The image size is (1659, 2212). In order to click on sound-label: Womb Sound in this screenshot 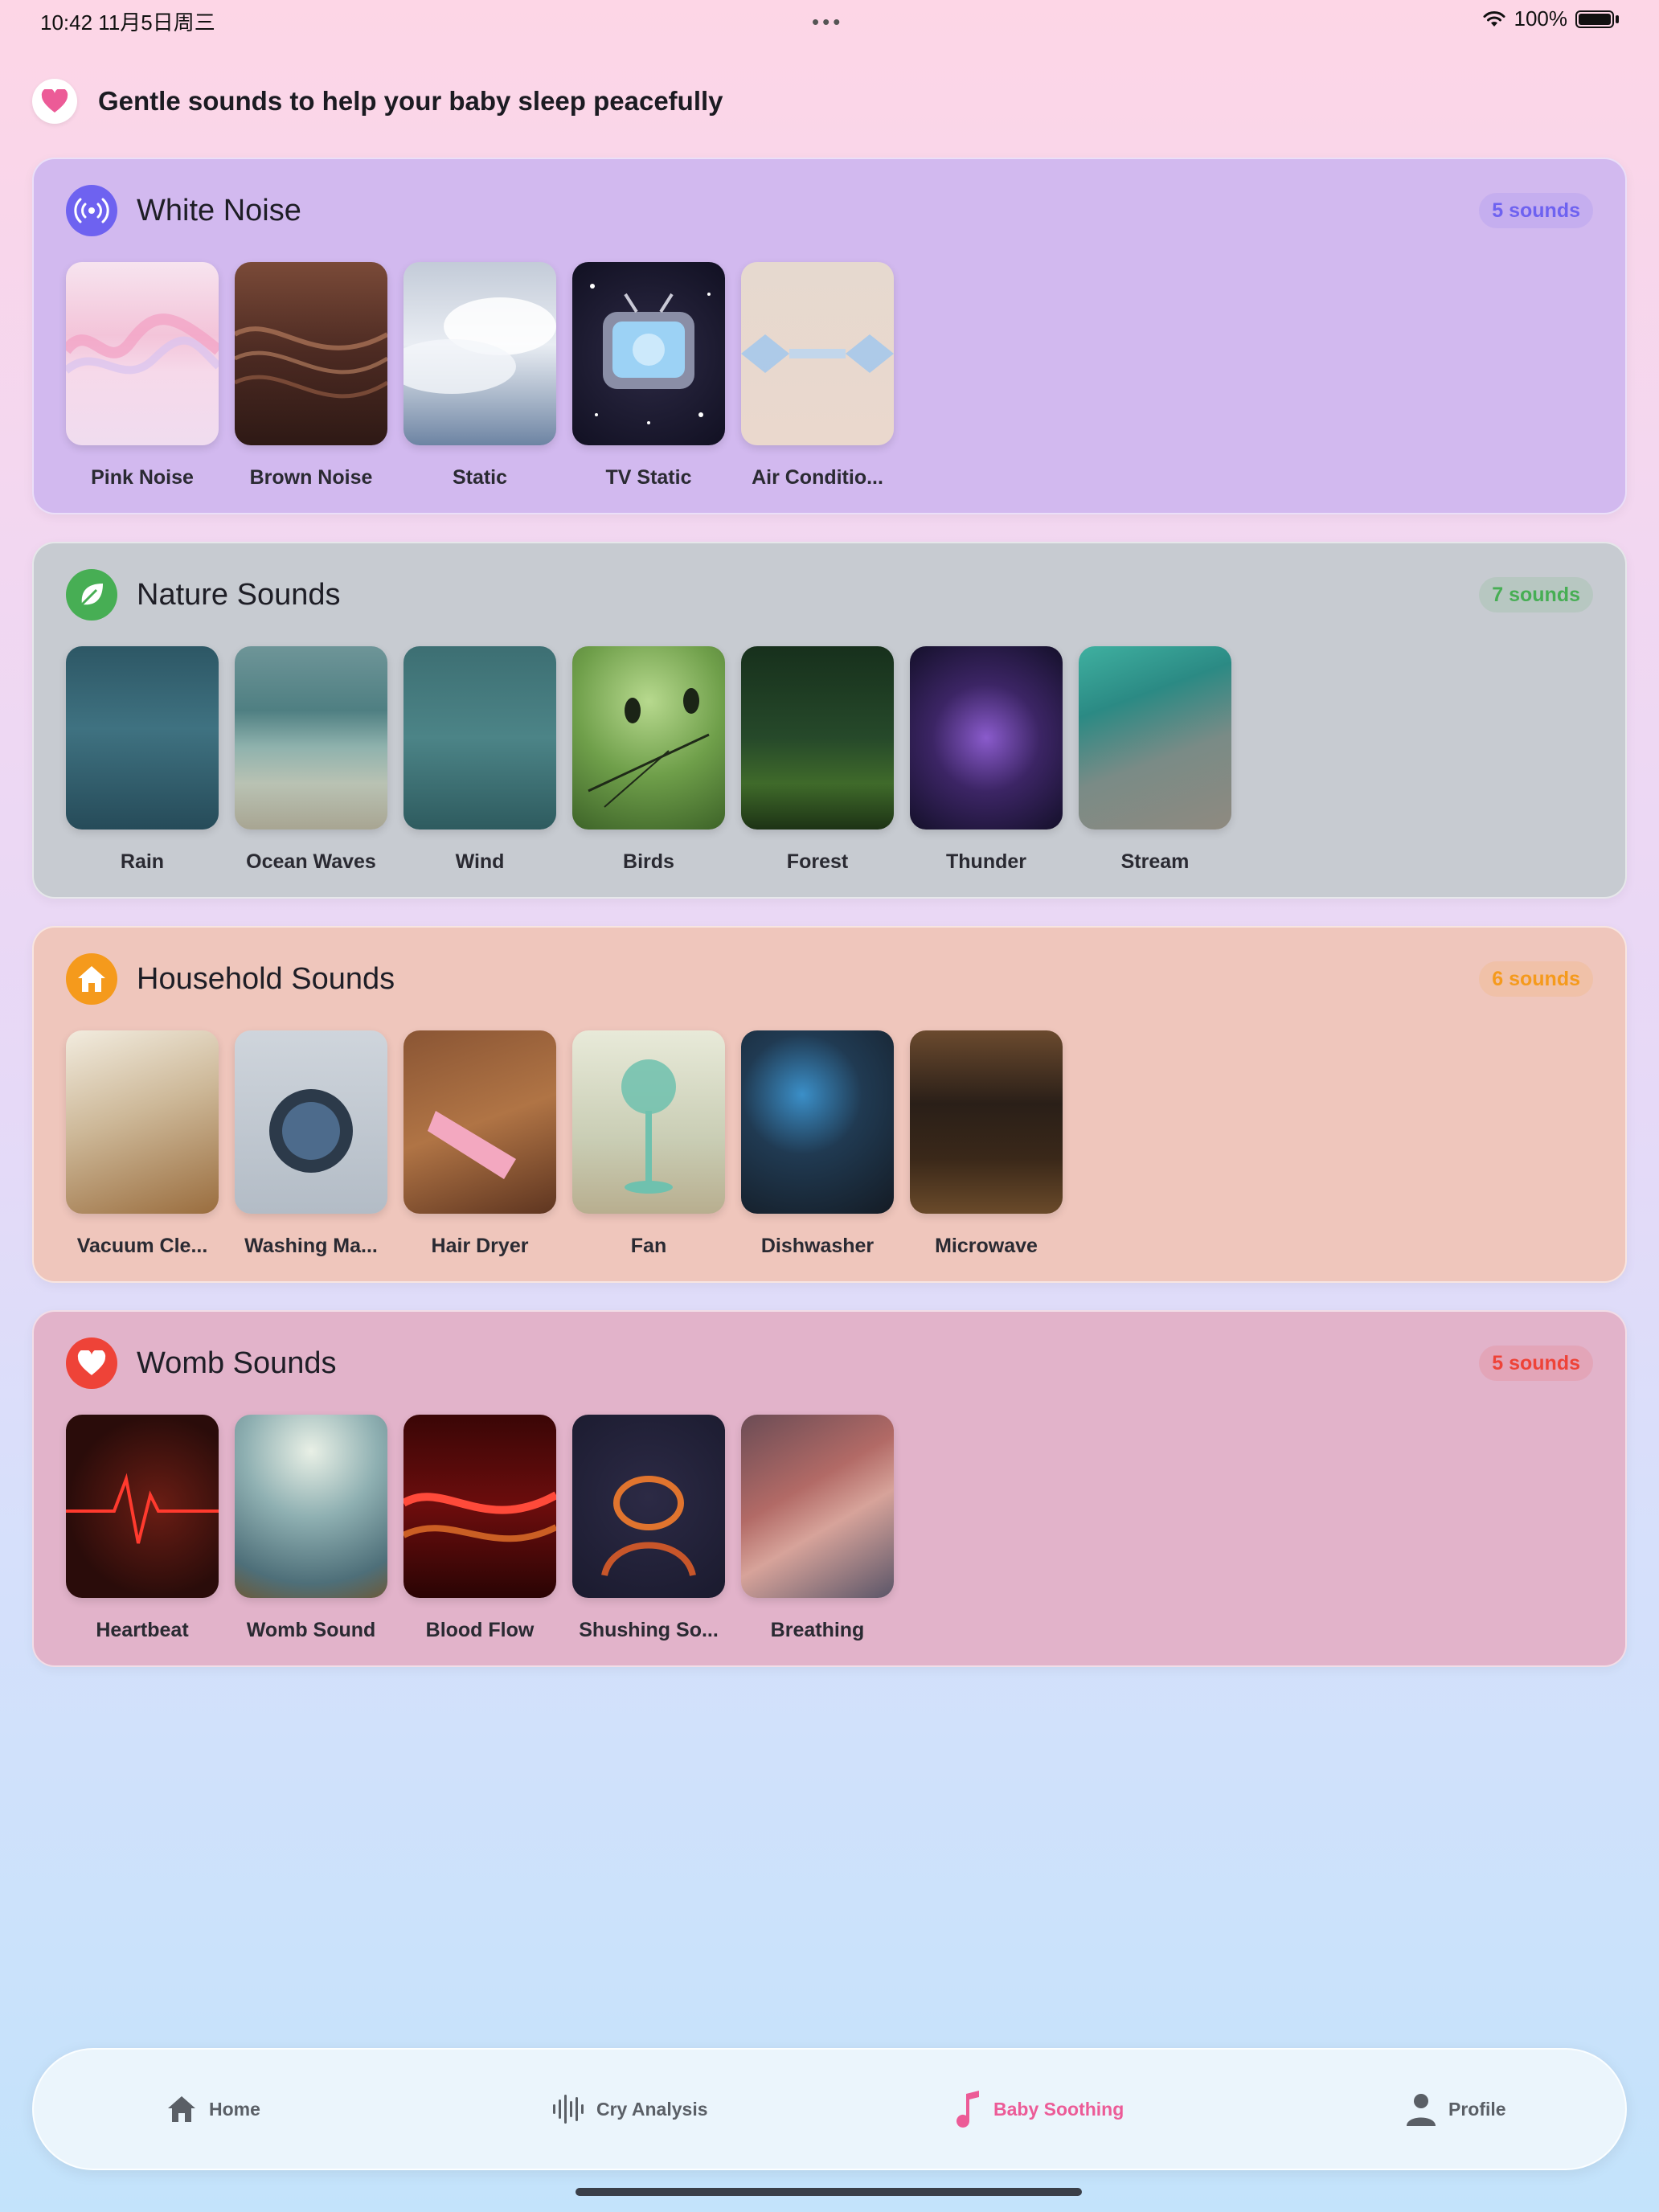, I will do `click(311, 1630)`.